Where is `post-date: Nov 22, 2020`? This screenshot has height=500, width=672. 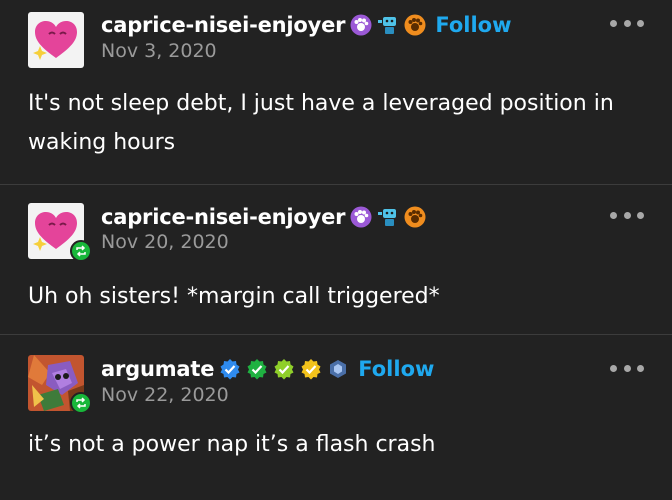
post-date: Nov 22, 2020 is located at coordinates (165, 395).